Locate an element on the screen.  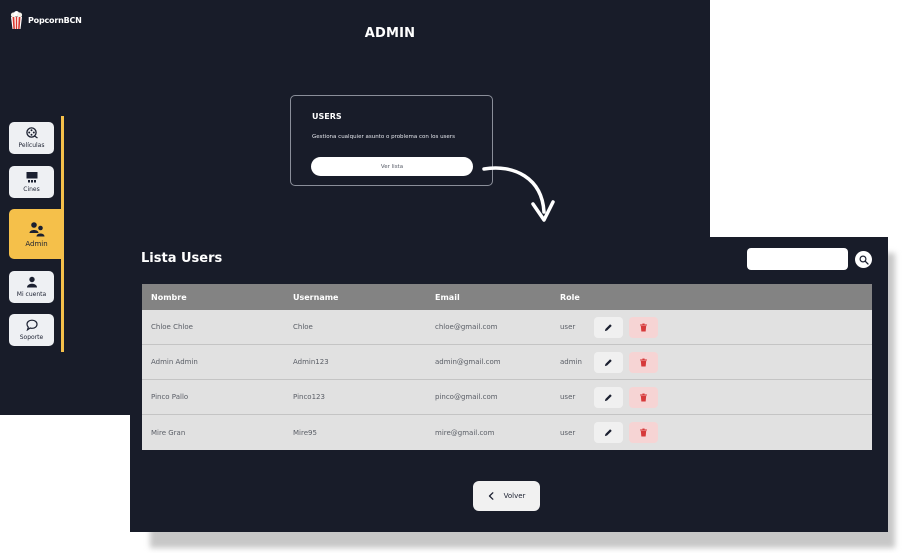
cell-username: Admin123 is located at coordinates (311, 362).